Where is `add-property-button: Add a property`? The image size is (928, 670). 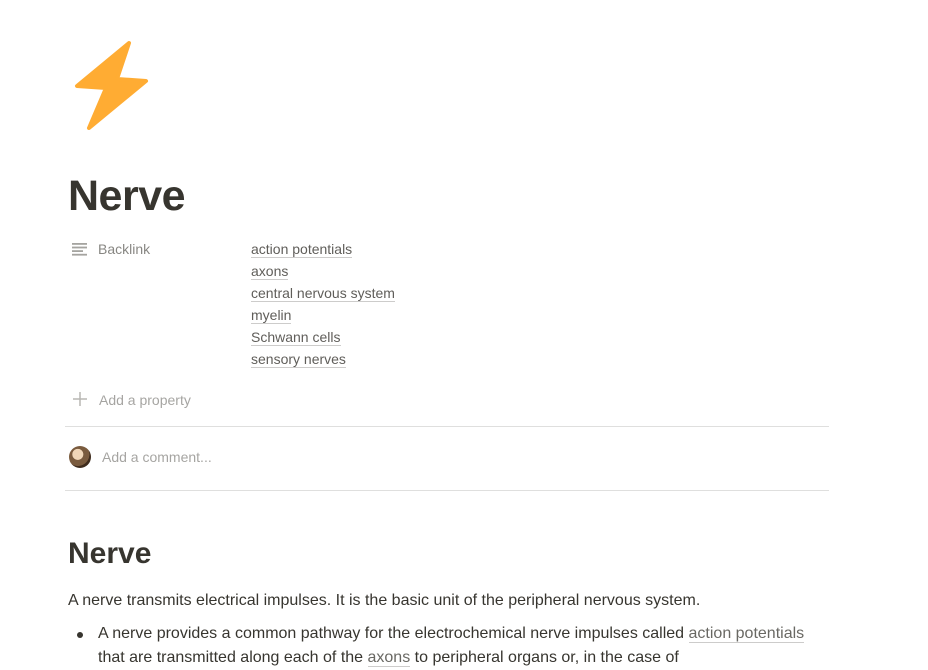
add-property-button: Add a property is located at coordinates (131, 400).